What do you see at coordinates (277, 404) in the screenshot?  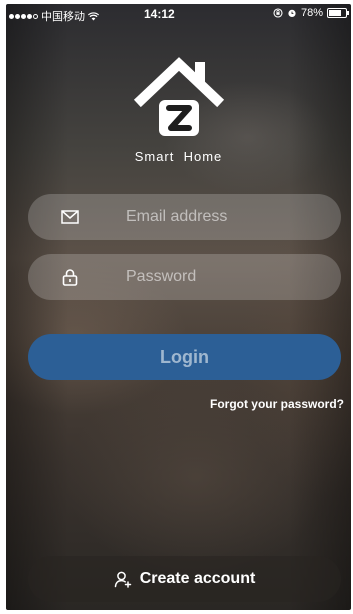 I see `forgot-password-link: Forgot your password?` at bounding box center [277, 404].